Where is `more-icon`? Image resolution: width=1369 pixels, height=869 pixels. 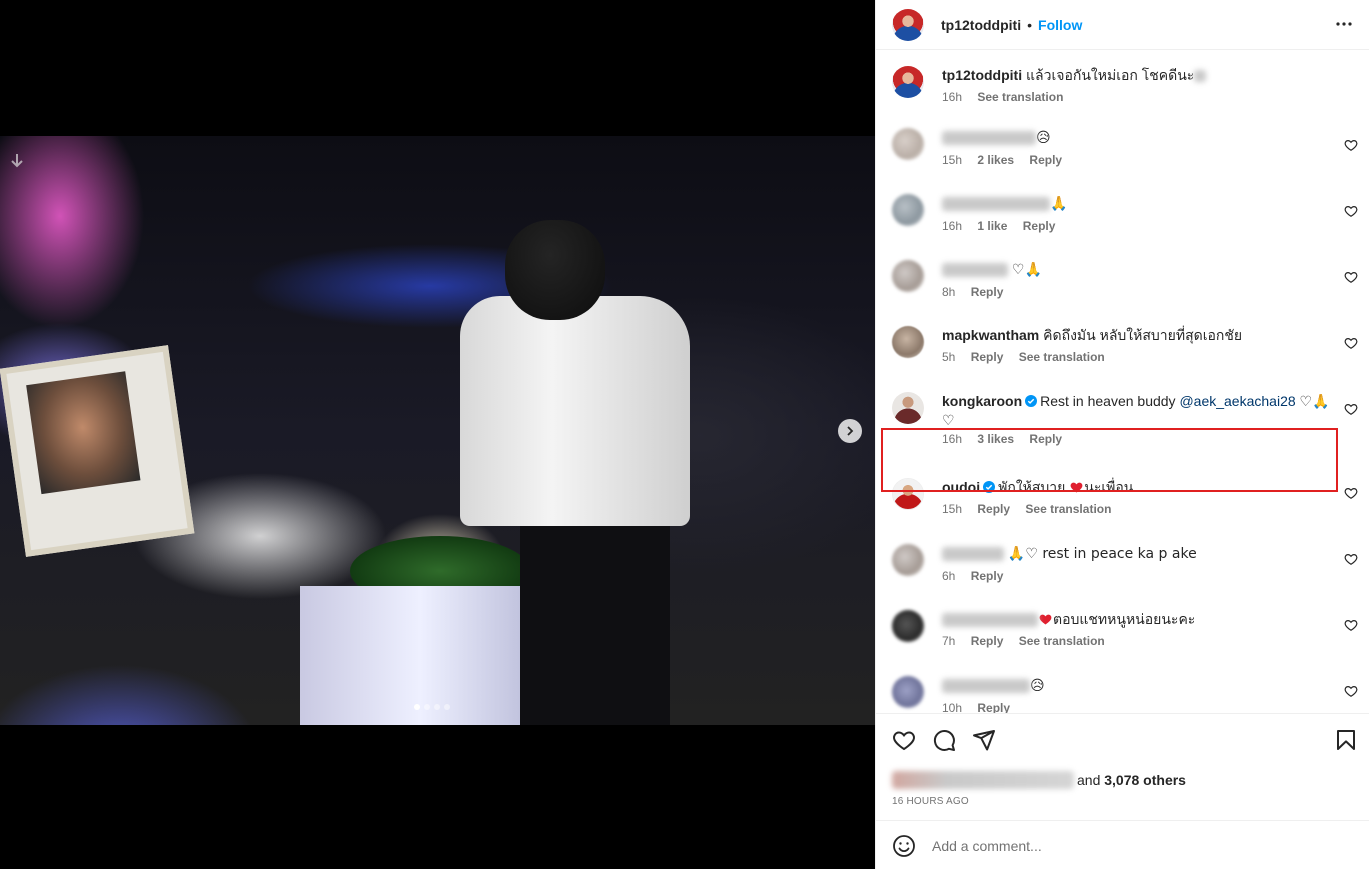
more-icon is located at coordinates (1344, 24).